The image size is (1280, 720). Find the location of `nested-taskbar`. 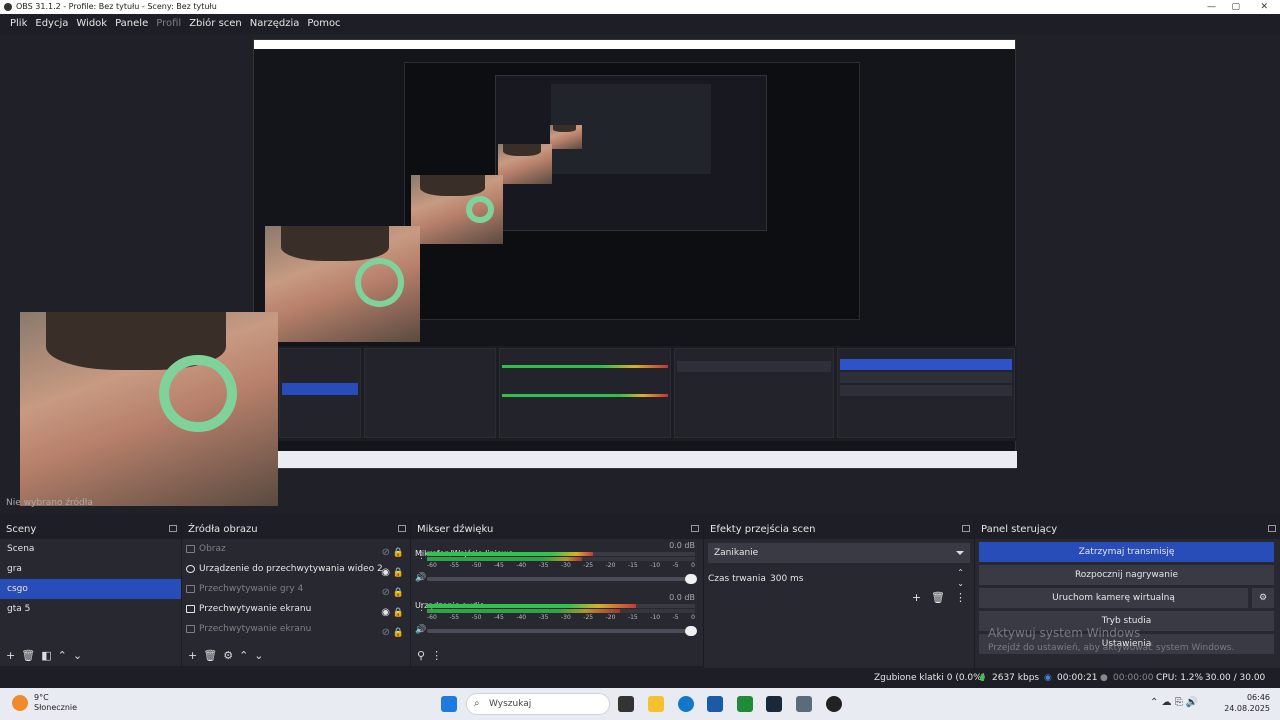

nested-taskbar is located at coordinates (635, 459).